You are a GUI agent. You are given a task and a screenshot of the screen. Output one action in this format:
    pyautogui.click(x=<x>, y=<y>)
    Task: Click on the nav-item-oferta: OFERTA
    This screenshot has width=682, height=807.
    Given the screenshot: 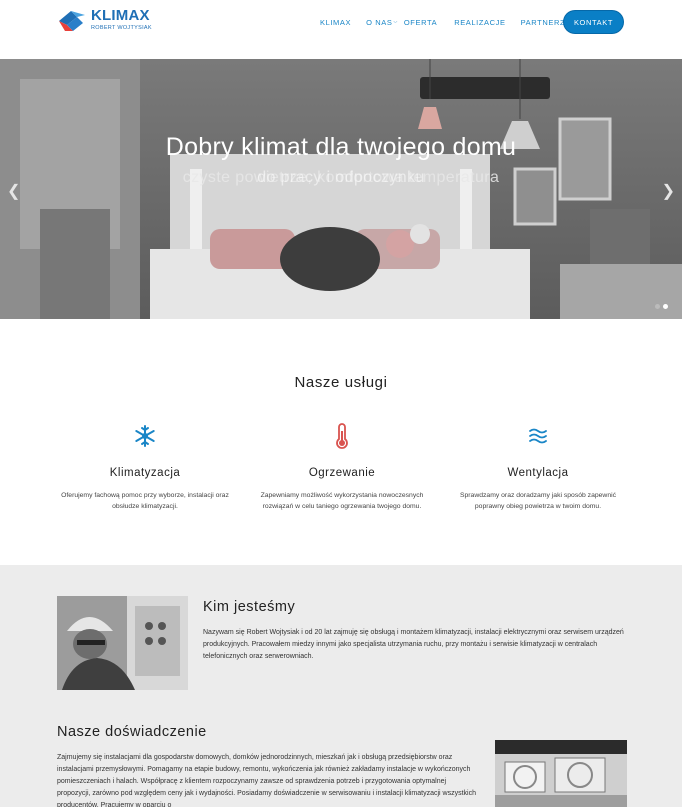 What is the action you would take?
    pyautogui.click(x=420, y=22)
    